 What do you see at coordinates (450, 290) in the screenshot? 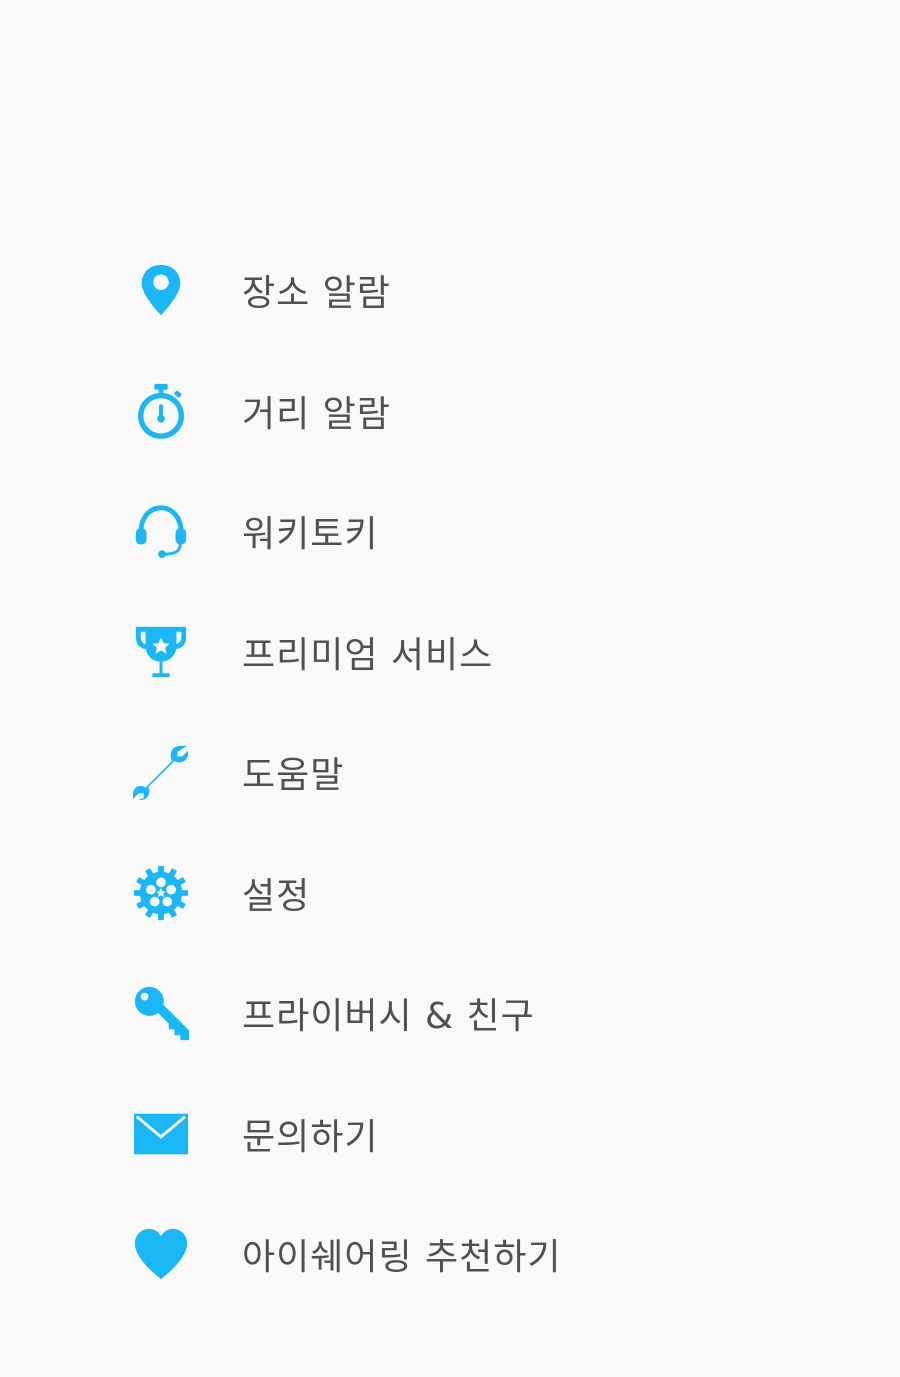
I see `menu-item-place-alarm: 장소 알람` at bounding box center [450, 290].